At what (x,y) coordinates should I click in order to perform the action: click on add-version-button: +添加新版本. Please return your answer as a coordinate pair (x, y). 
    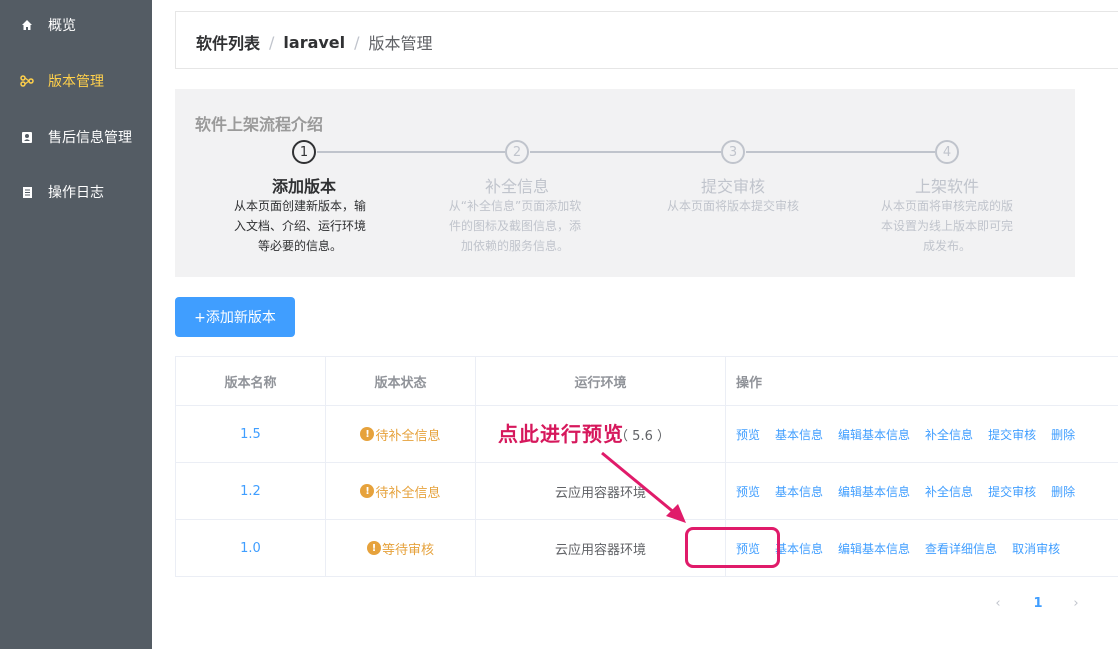
    Looking at the image, I should click on (235, 317).